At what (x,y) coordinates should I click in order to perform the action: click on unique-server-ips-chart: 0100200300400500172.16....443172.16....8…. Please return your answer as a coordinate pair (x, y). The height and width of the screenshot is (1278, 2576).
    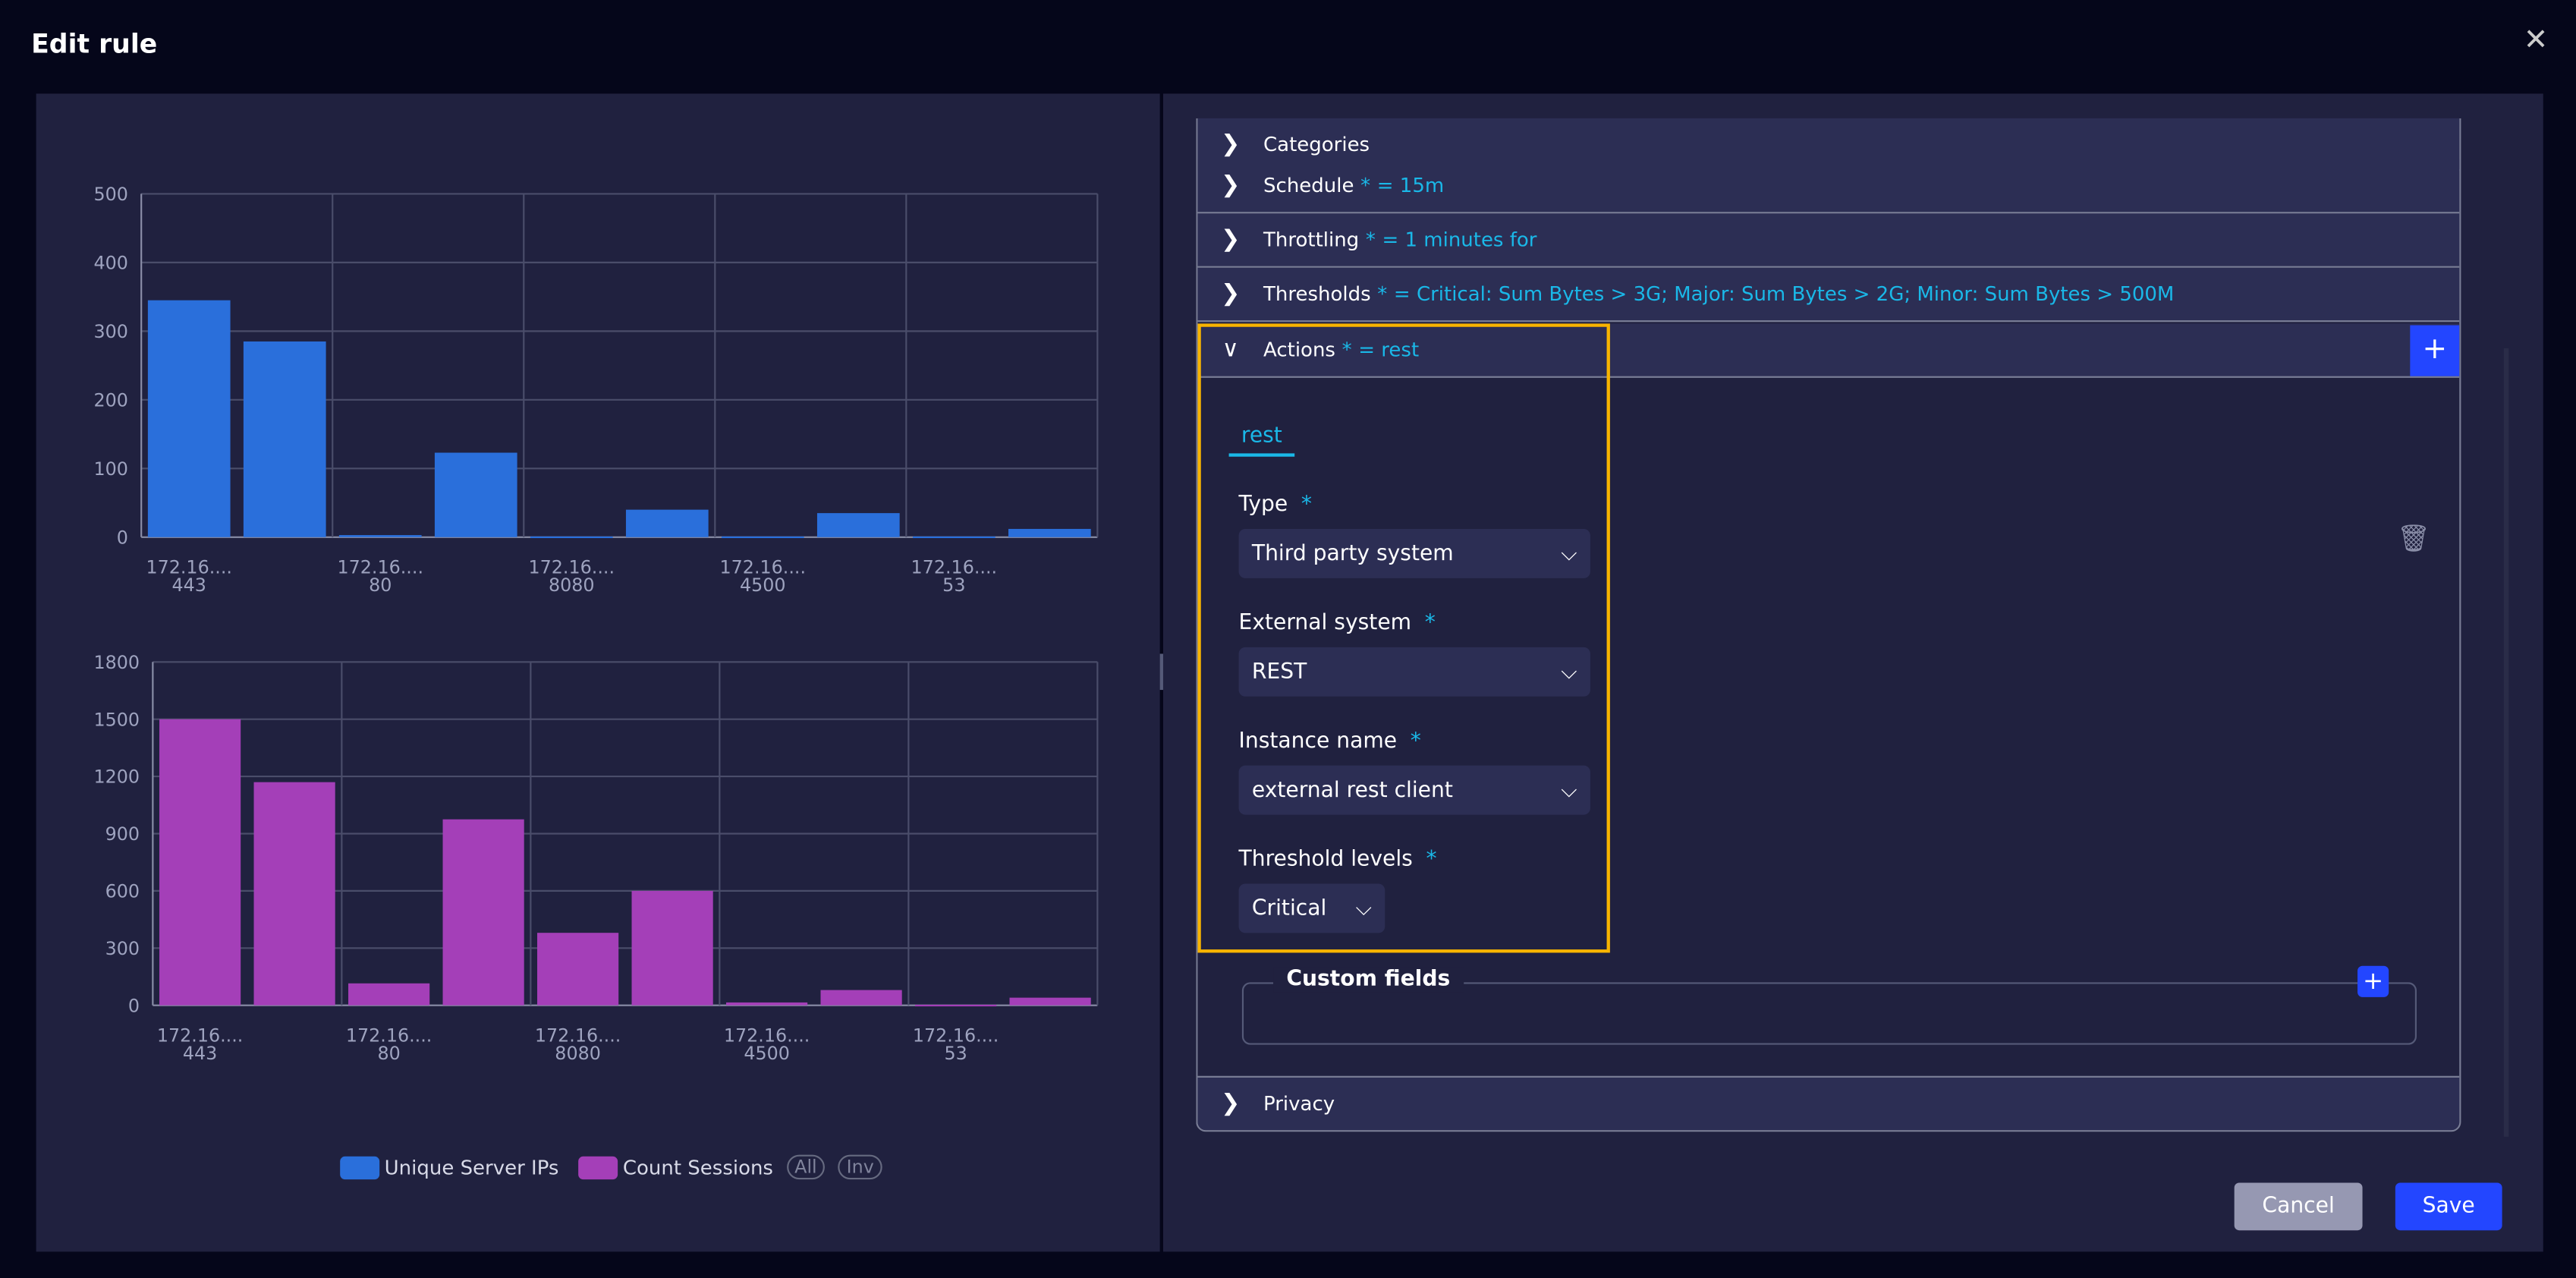
    Looking at the image, I should click on (596, 390).